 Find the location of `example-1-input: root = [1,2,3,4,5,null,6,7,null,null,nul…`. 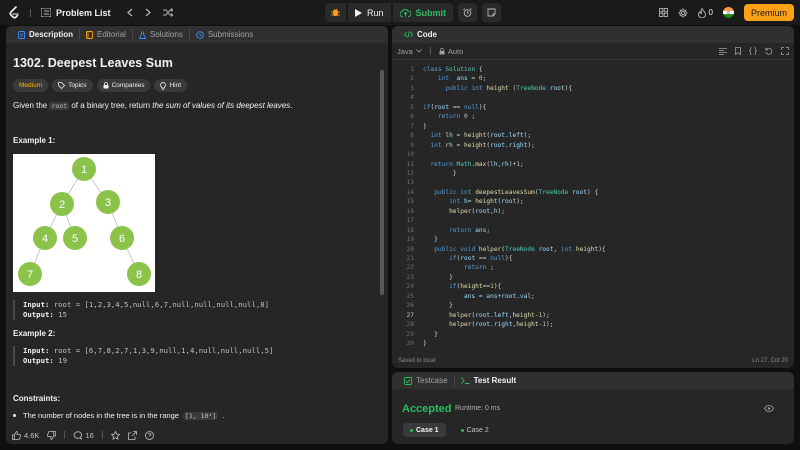

example-1-input: root = [1,2,3,4,5,null,6,7,null,null,nul… is located at coordinates (161, 304).